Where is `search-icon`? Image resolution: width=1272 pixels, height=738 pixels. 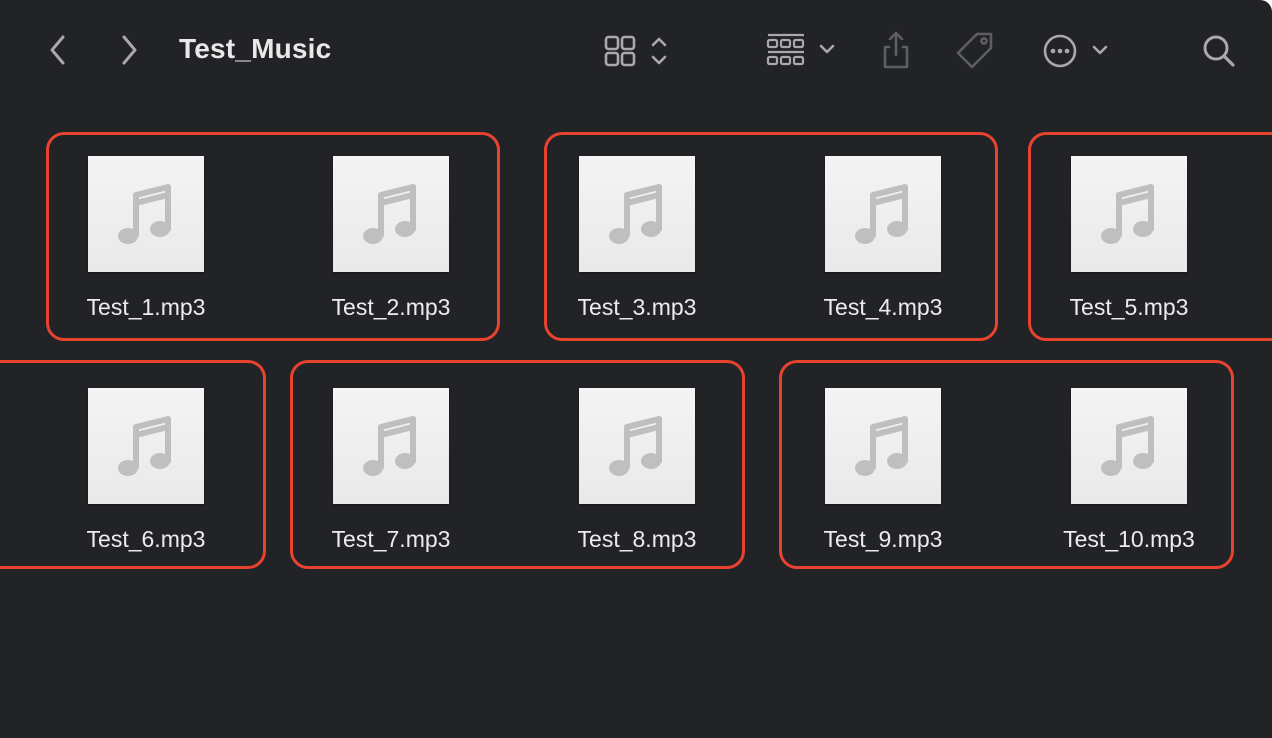 search-icon is located at coordinates (1219, 51).